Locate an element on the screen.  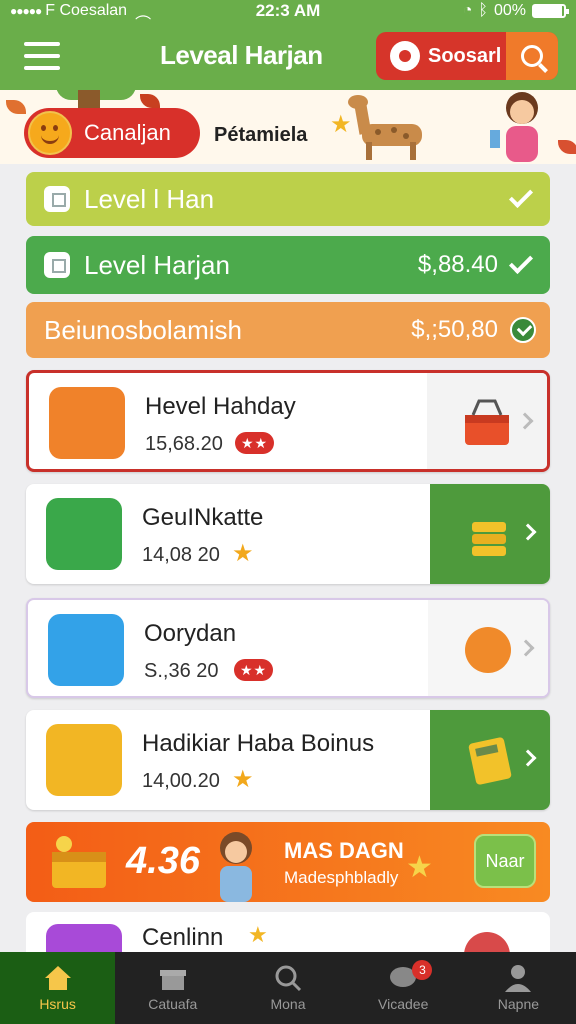
star-icon: ★ is located at coordinates (419, 867).